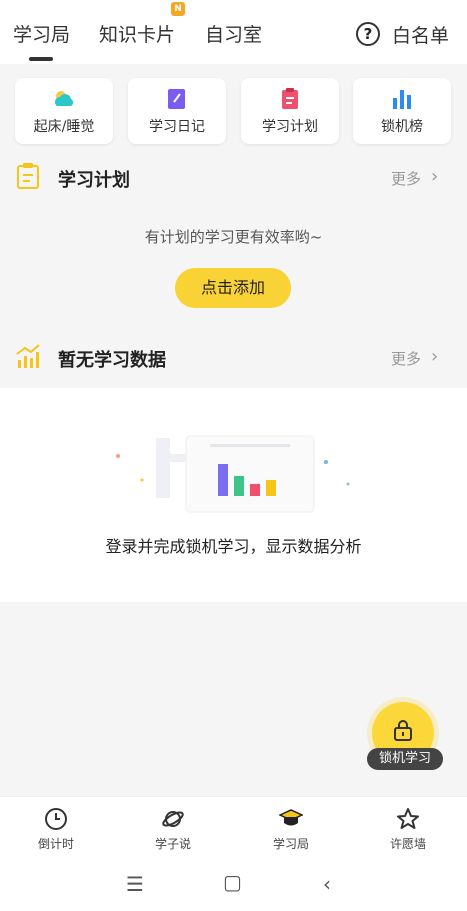 Image resolution: width=467 pixels, height=911 pixels. I want to click on lock-icon, so click(403, 730).